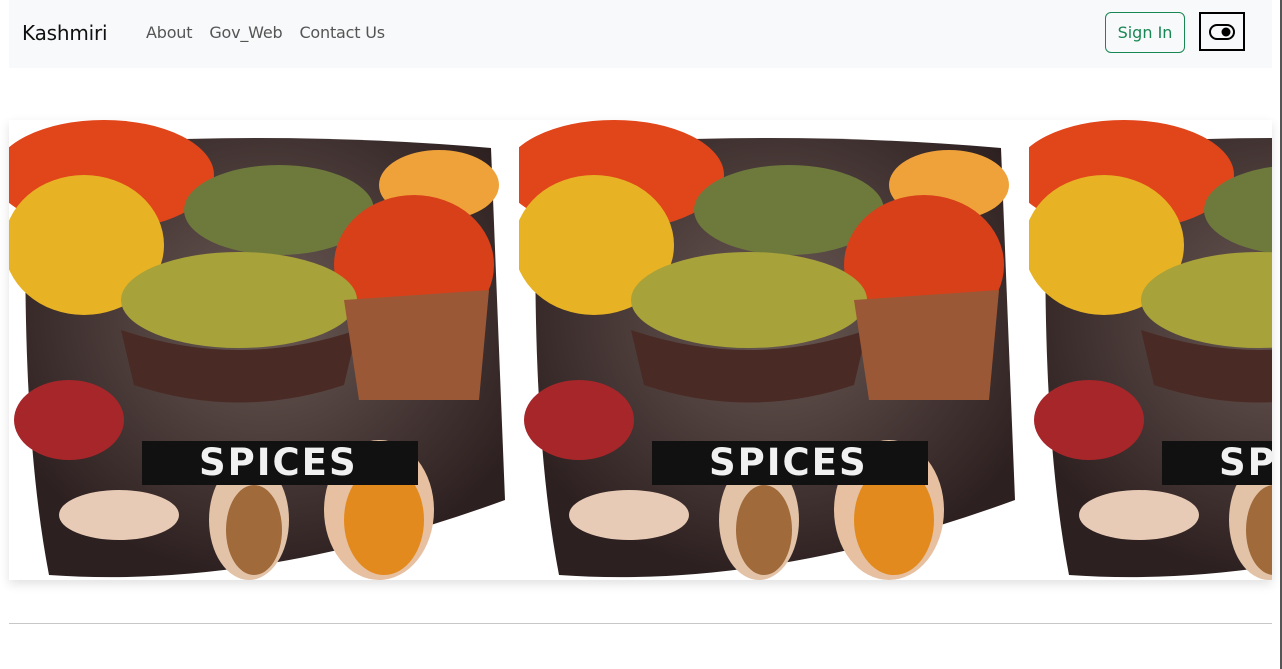  I want to click on theme-toggle-button, so click(1222, 31).